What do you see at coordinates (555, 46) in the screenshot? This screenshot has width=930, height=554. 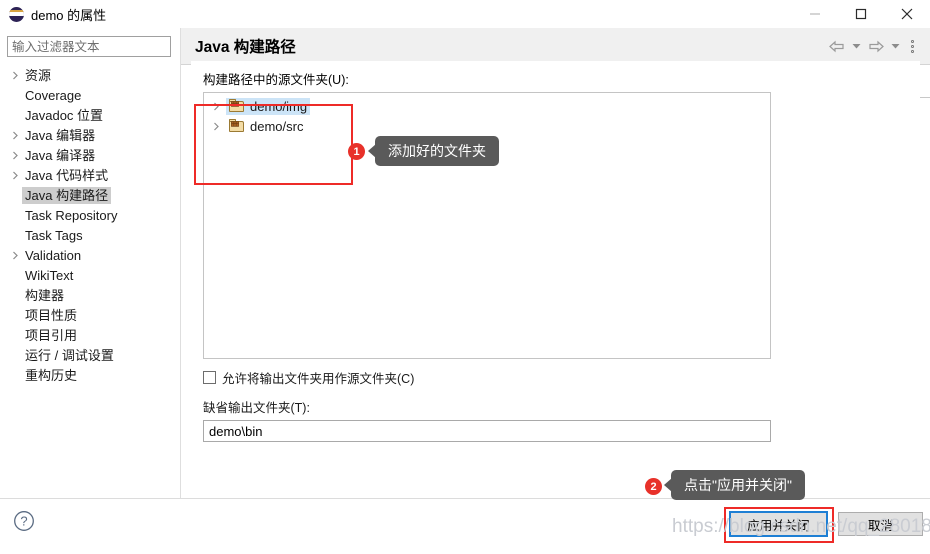 I see `content-header: Java 构建路径` at bounding box center [555, 46].